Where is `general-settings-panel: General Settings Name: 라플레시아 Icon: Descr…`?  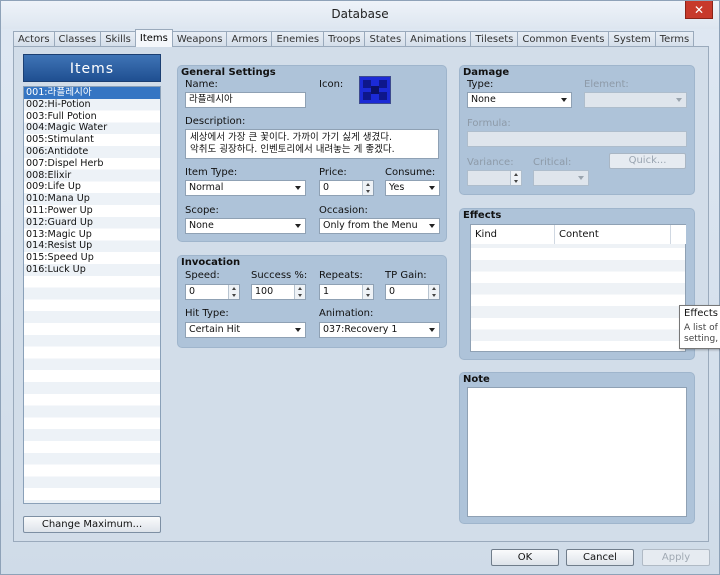
general-settings-panel: General Settings Name: 라플레시아 Icon: Descr… is located at coordinates (312, 153).